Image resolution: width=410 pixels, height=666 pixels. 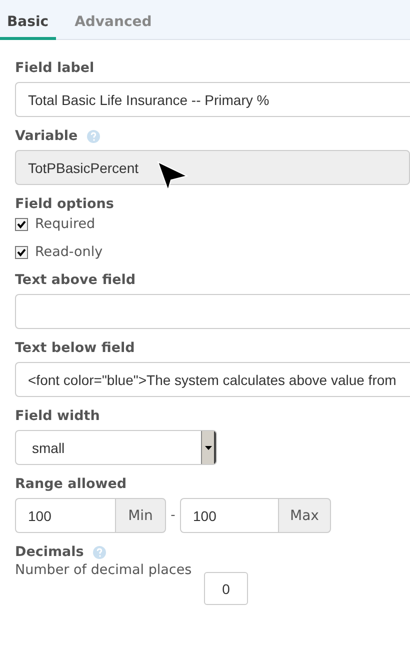 I want to click on field-label: Range allowed, so click(x=71, y=484).